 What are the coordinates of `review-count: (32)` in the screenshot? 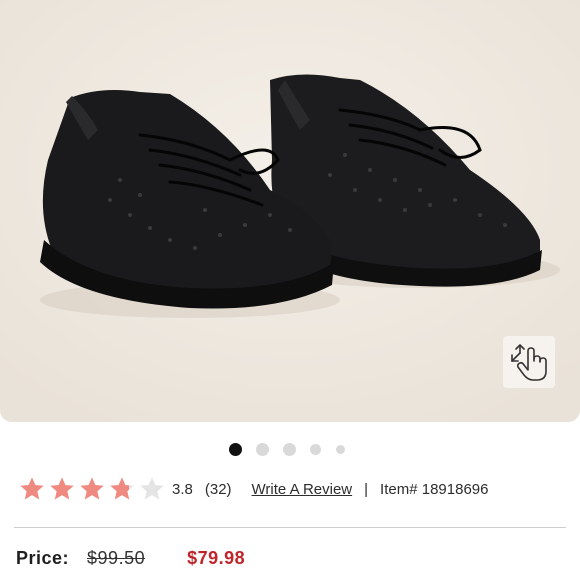 It's located at (218, 489).